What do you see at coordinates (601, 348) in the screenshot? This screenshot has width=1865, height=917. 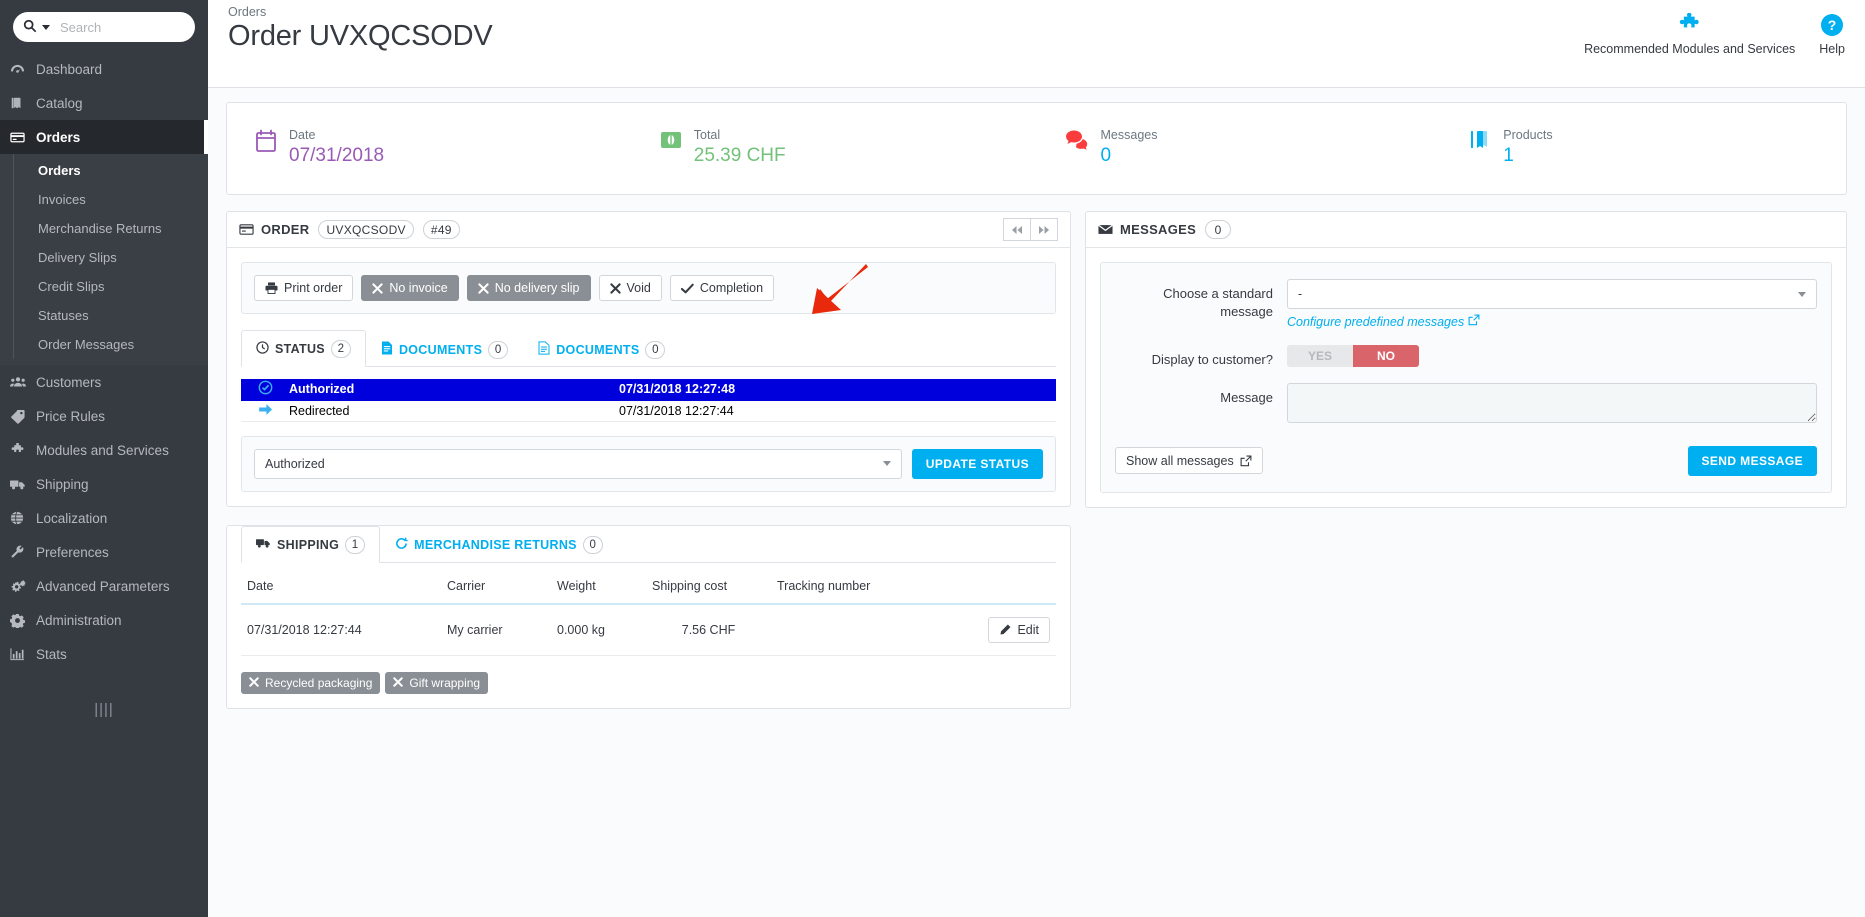 I see `tab-documents-2: DOCUMENTS 0` at bounding box center [601, 348].